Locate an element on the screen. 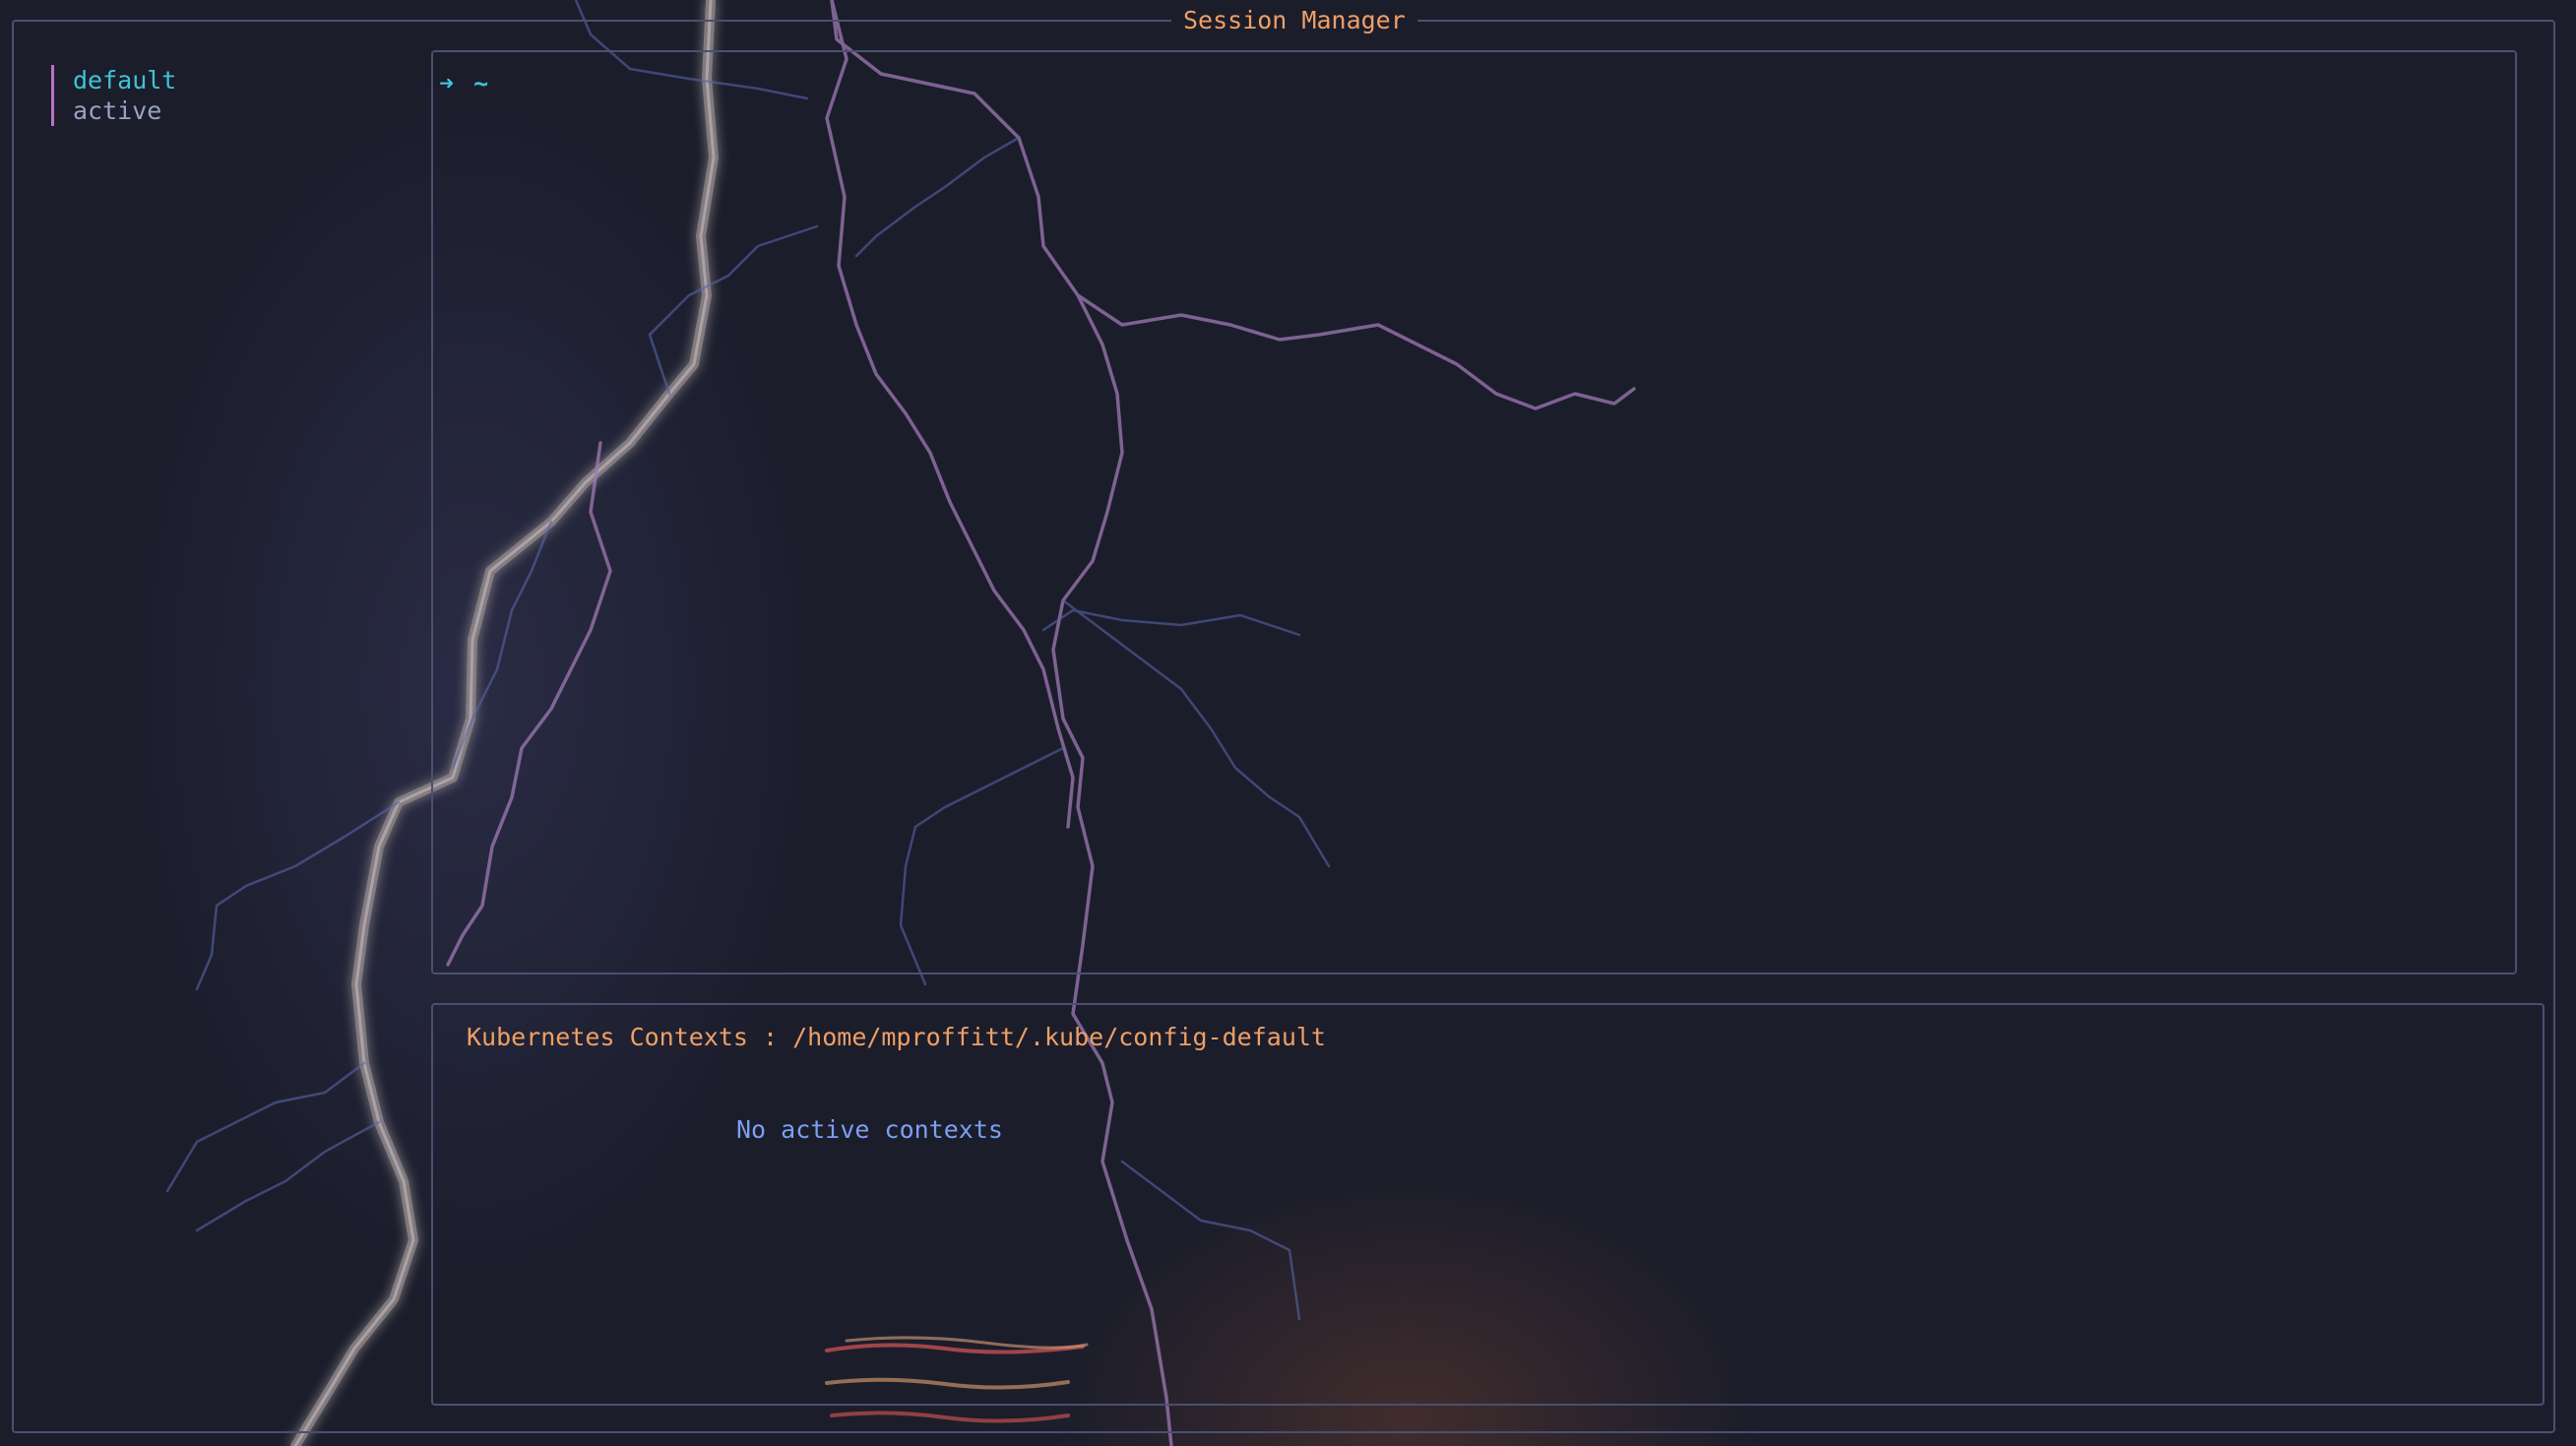  prompt-arrow-icon: ➜ is located at coordinates (447, 83).